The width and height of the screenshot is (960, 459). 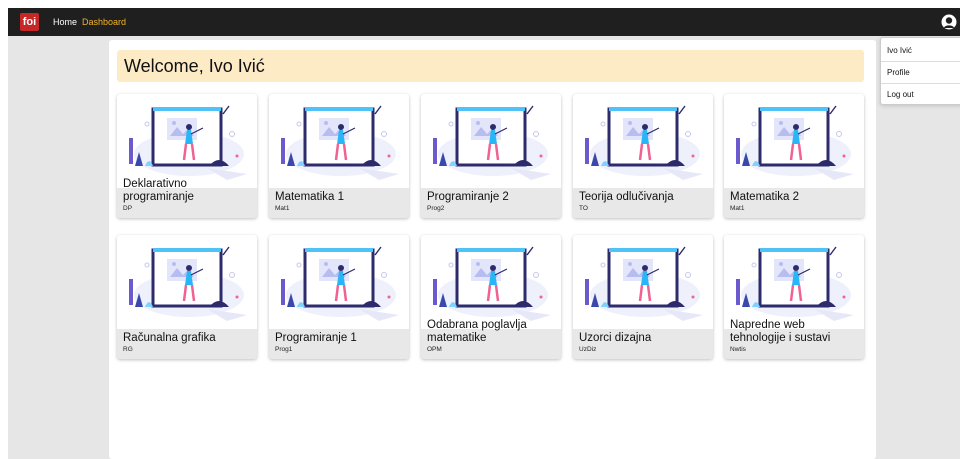 What do you see at coordinates (477, 331) in the screenshot?
I see `course-title: Odabrana poglavlja matematike` at bounding box center [477, 331].